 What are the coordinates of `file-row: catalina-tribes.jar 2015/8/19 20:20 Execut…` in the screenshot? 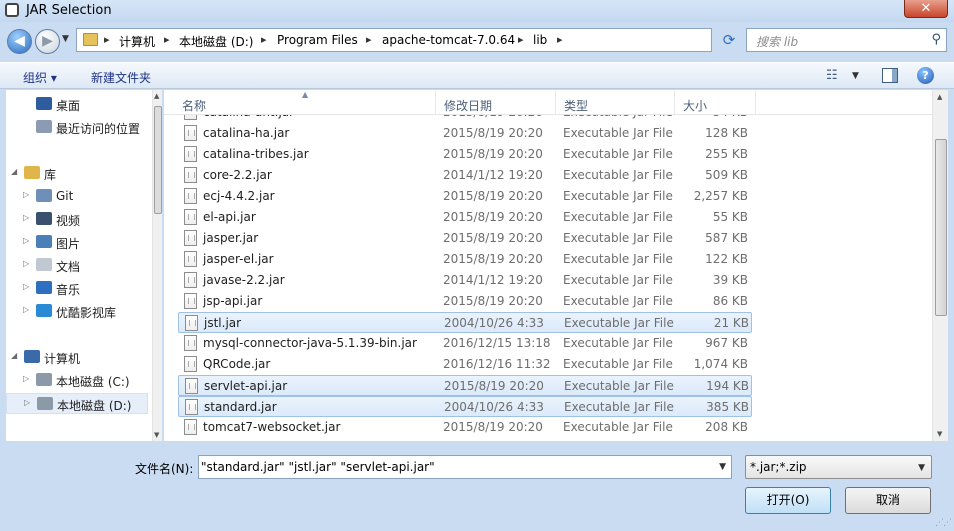 It's located at (465, 154).